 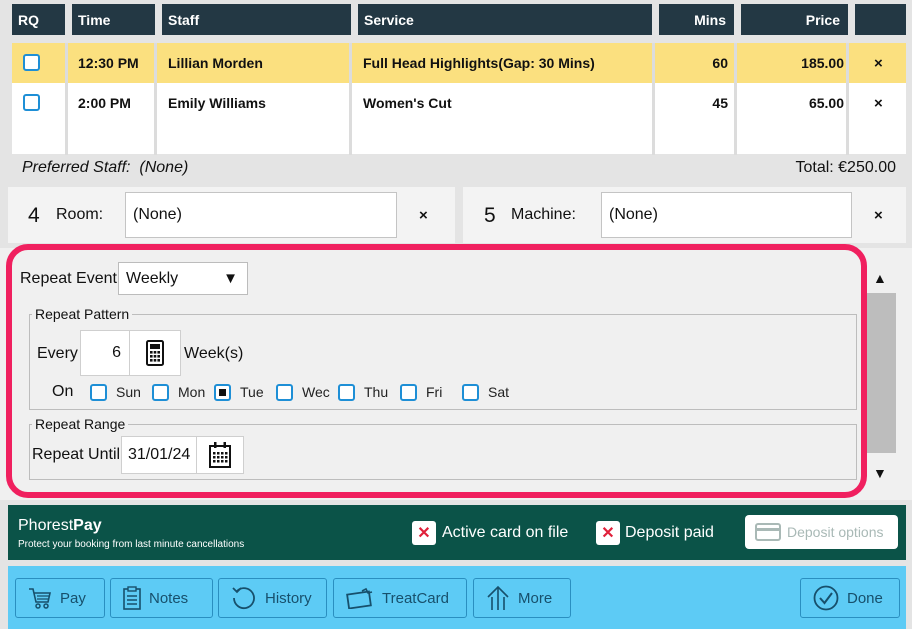 What do you see at coordinates (696, 19) in the screenshot?
I see `header-mins: Mins` at bounding box center [696, 19].